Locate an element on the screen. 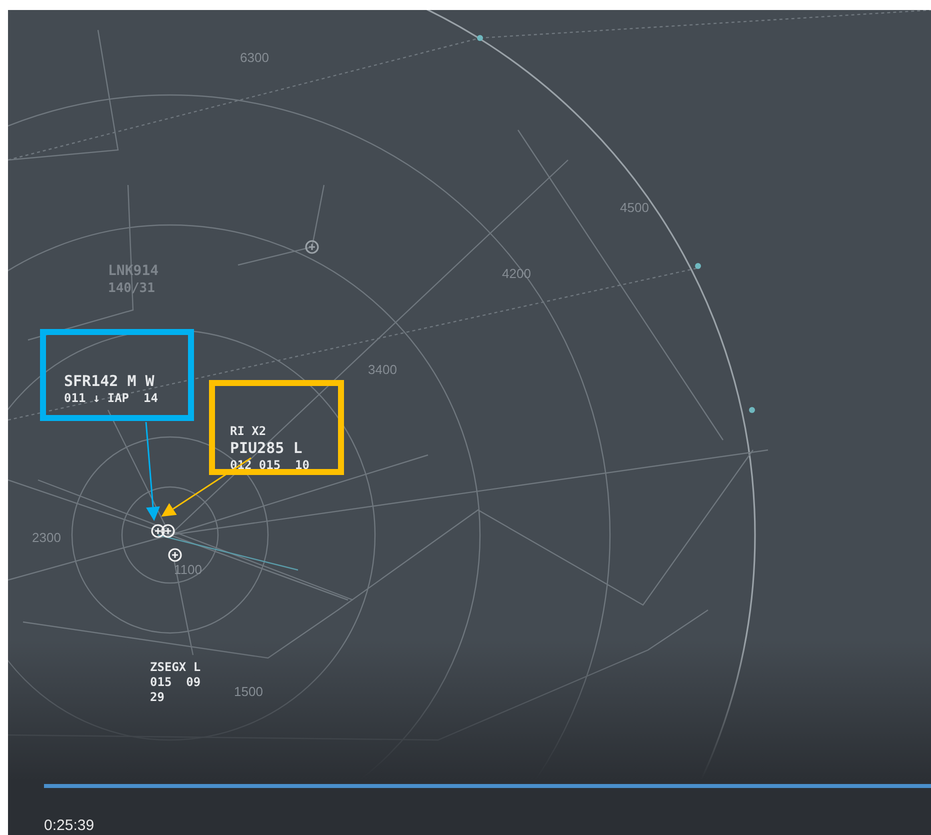  altitude-label: 4200 is located at coordinates (516, 274).